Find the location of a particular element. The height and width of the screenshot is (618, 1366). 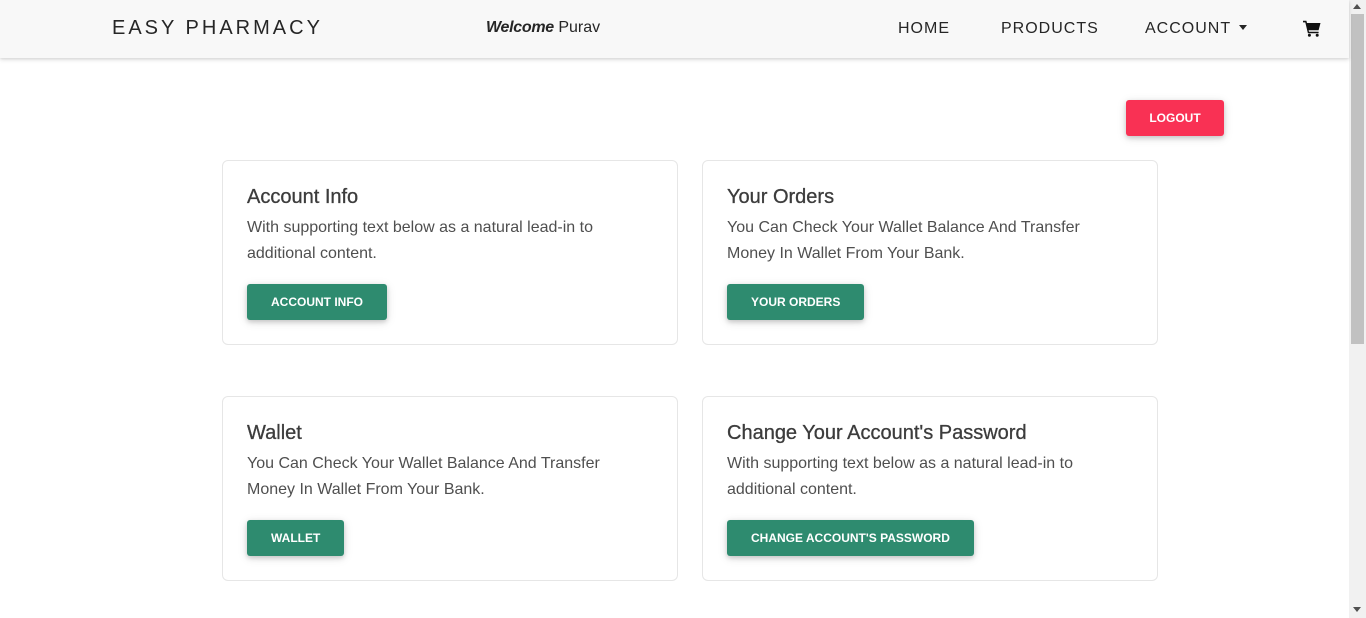

scroll-down-arrow-icon is located at coordinates (1357, 609).